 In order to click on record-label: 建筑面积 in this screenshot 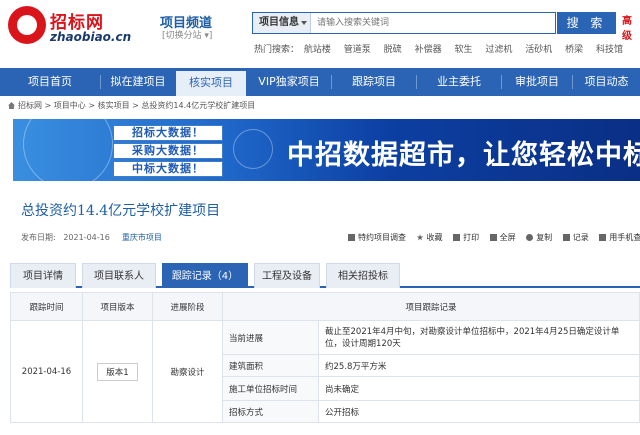, I will do `click(270, 365)`.